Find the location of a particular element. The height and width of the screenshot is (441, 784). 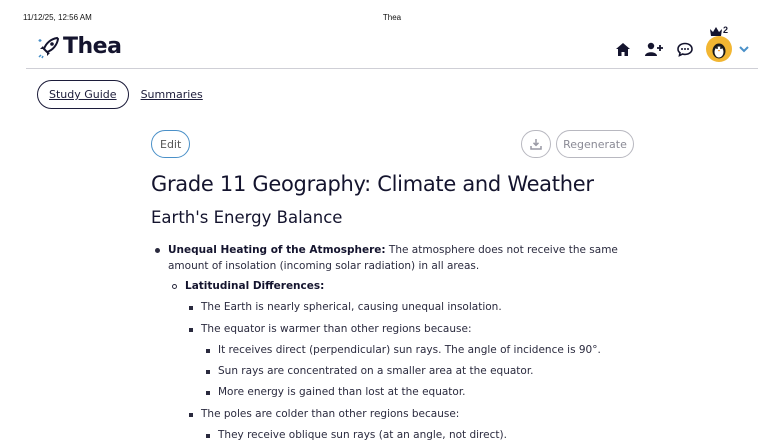

item-heading: Unequal Heating of the Atmosphere: is located at coordinates (277, 250).